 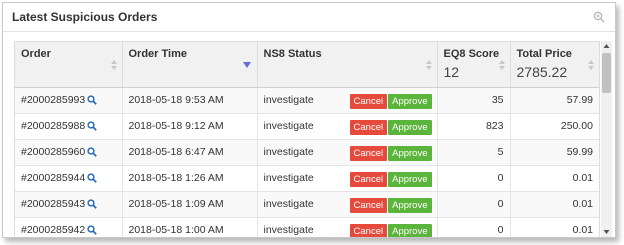 I want to click on column-label: NS8 Status, so click(x=292, y=54).